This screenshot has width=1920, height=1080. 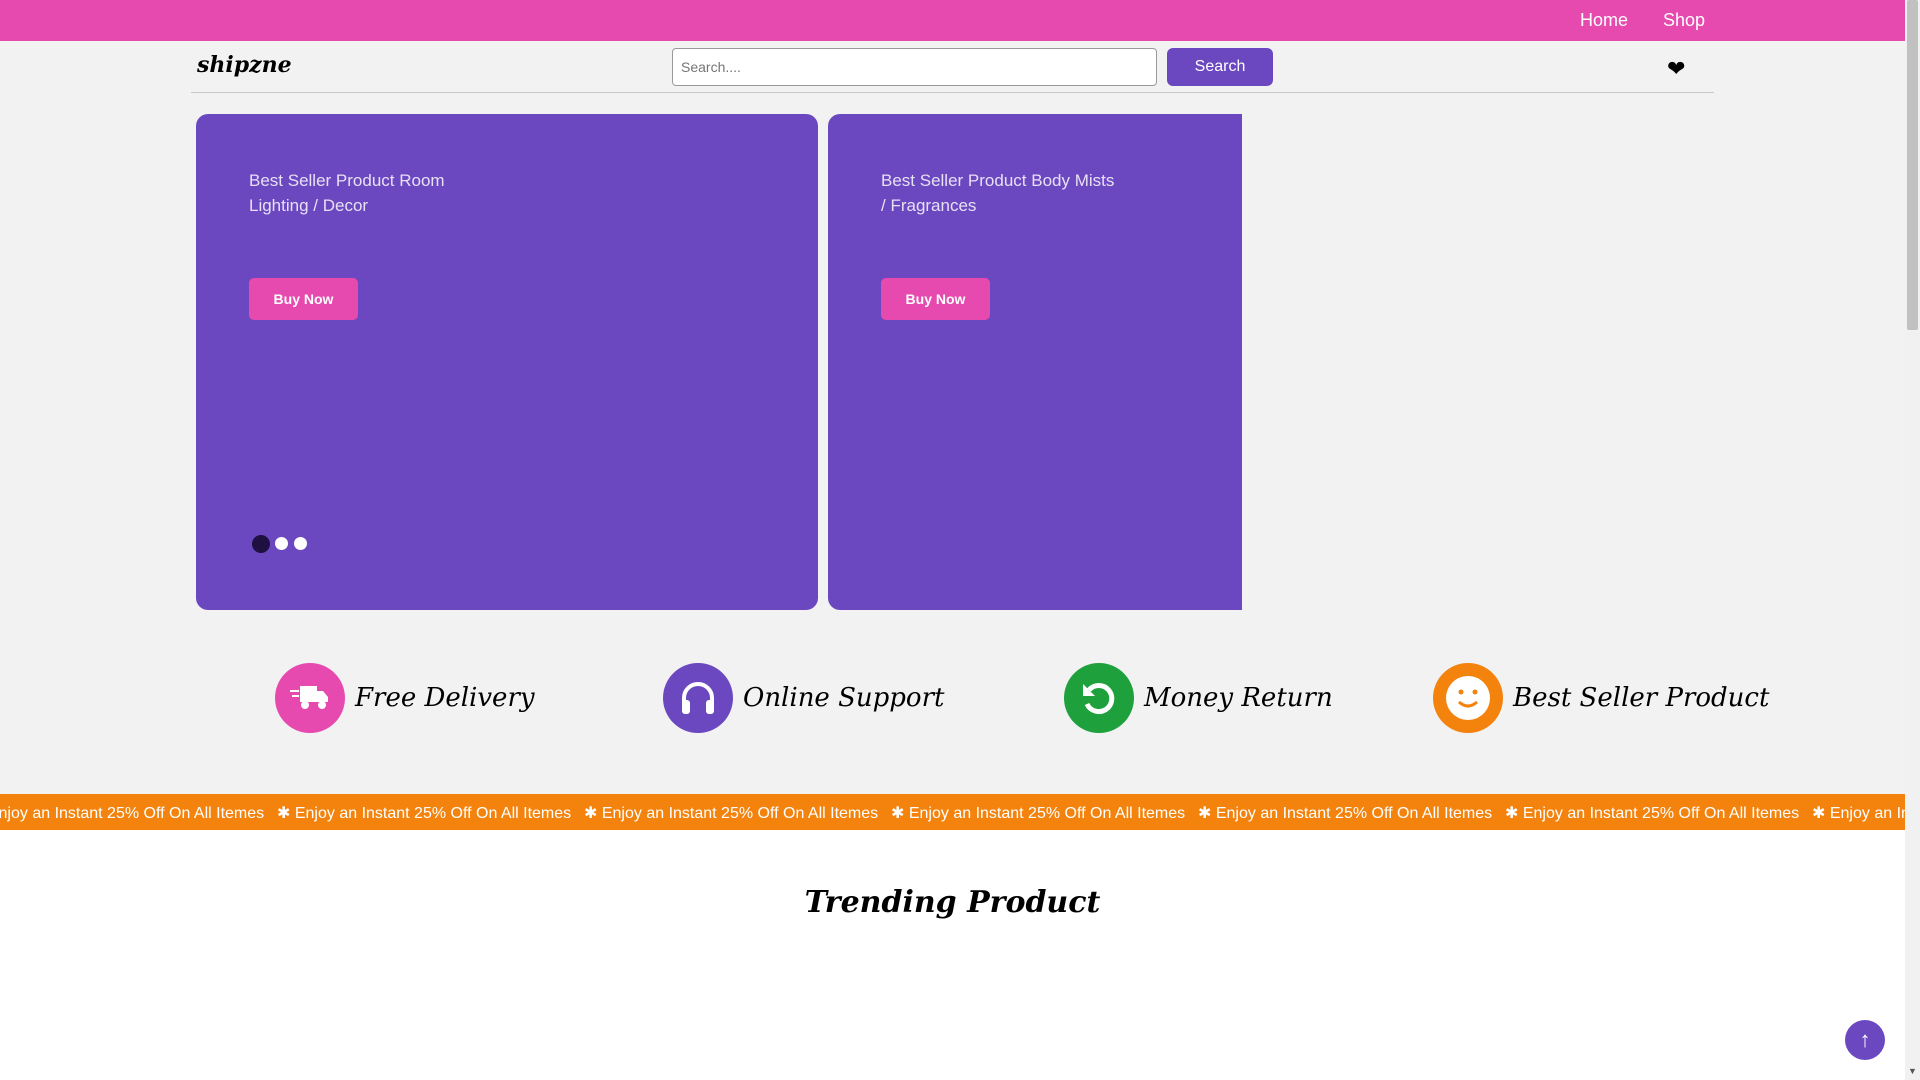 What do you see at coordinates (1912, 165) in the screenshot?
I see `scrollbar-thumb` at bounding box center [1912, 165].